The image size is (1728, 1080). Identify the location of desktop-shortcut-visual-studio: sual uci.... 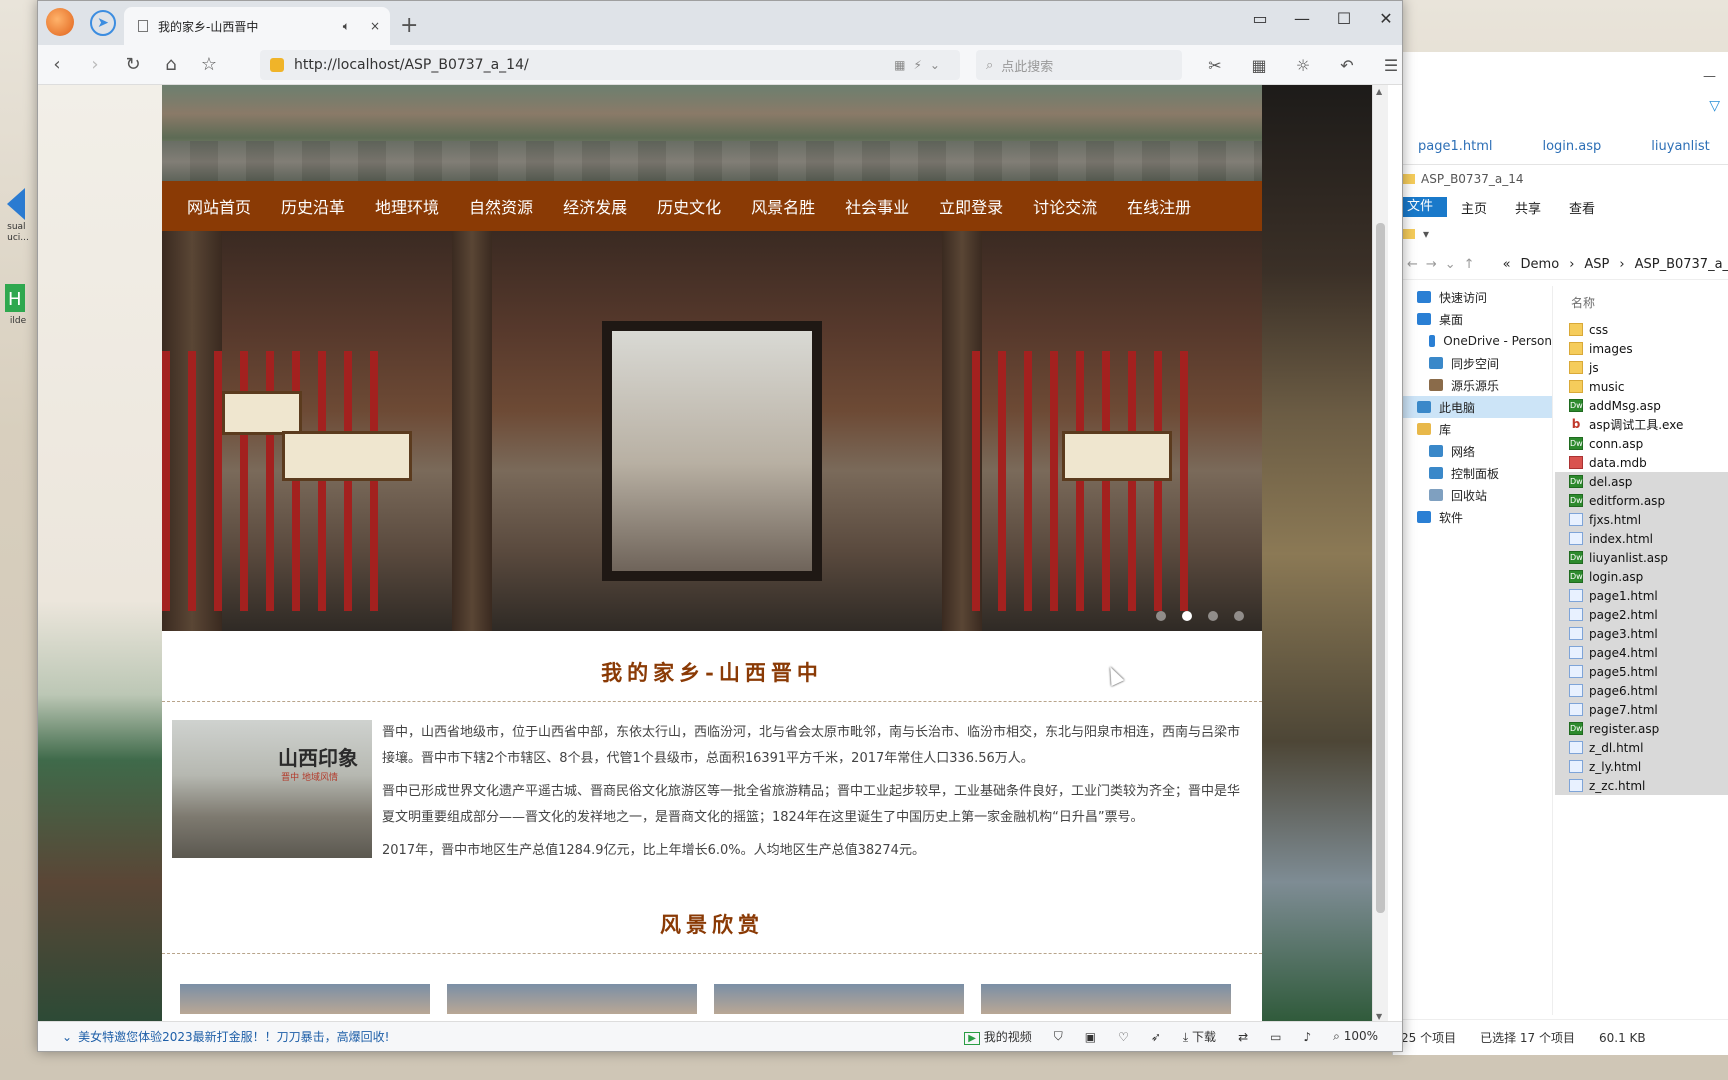
(18, 215).